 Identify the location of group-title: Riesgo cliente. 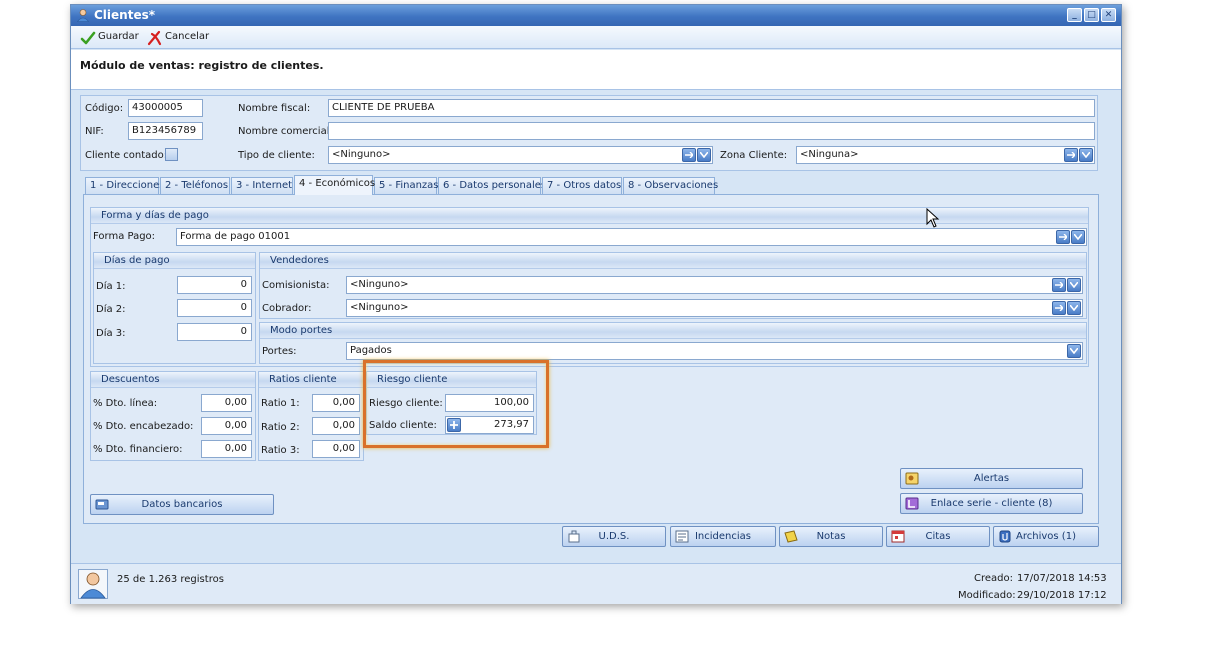
(412, 379).